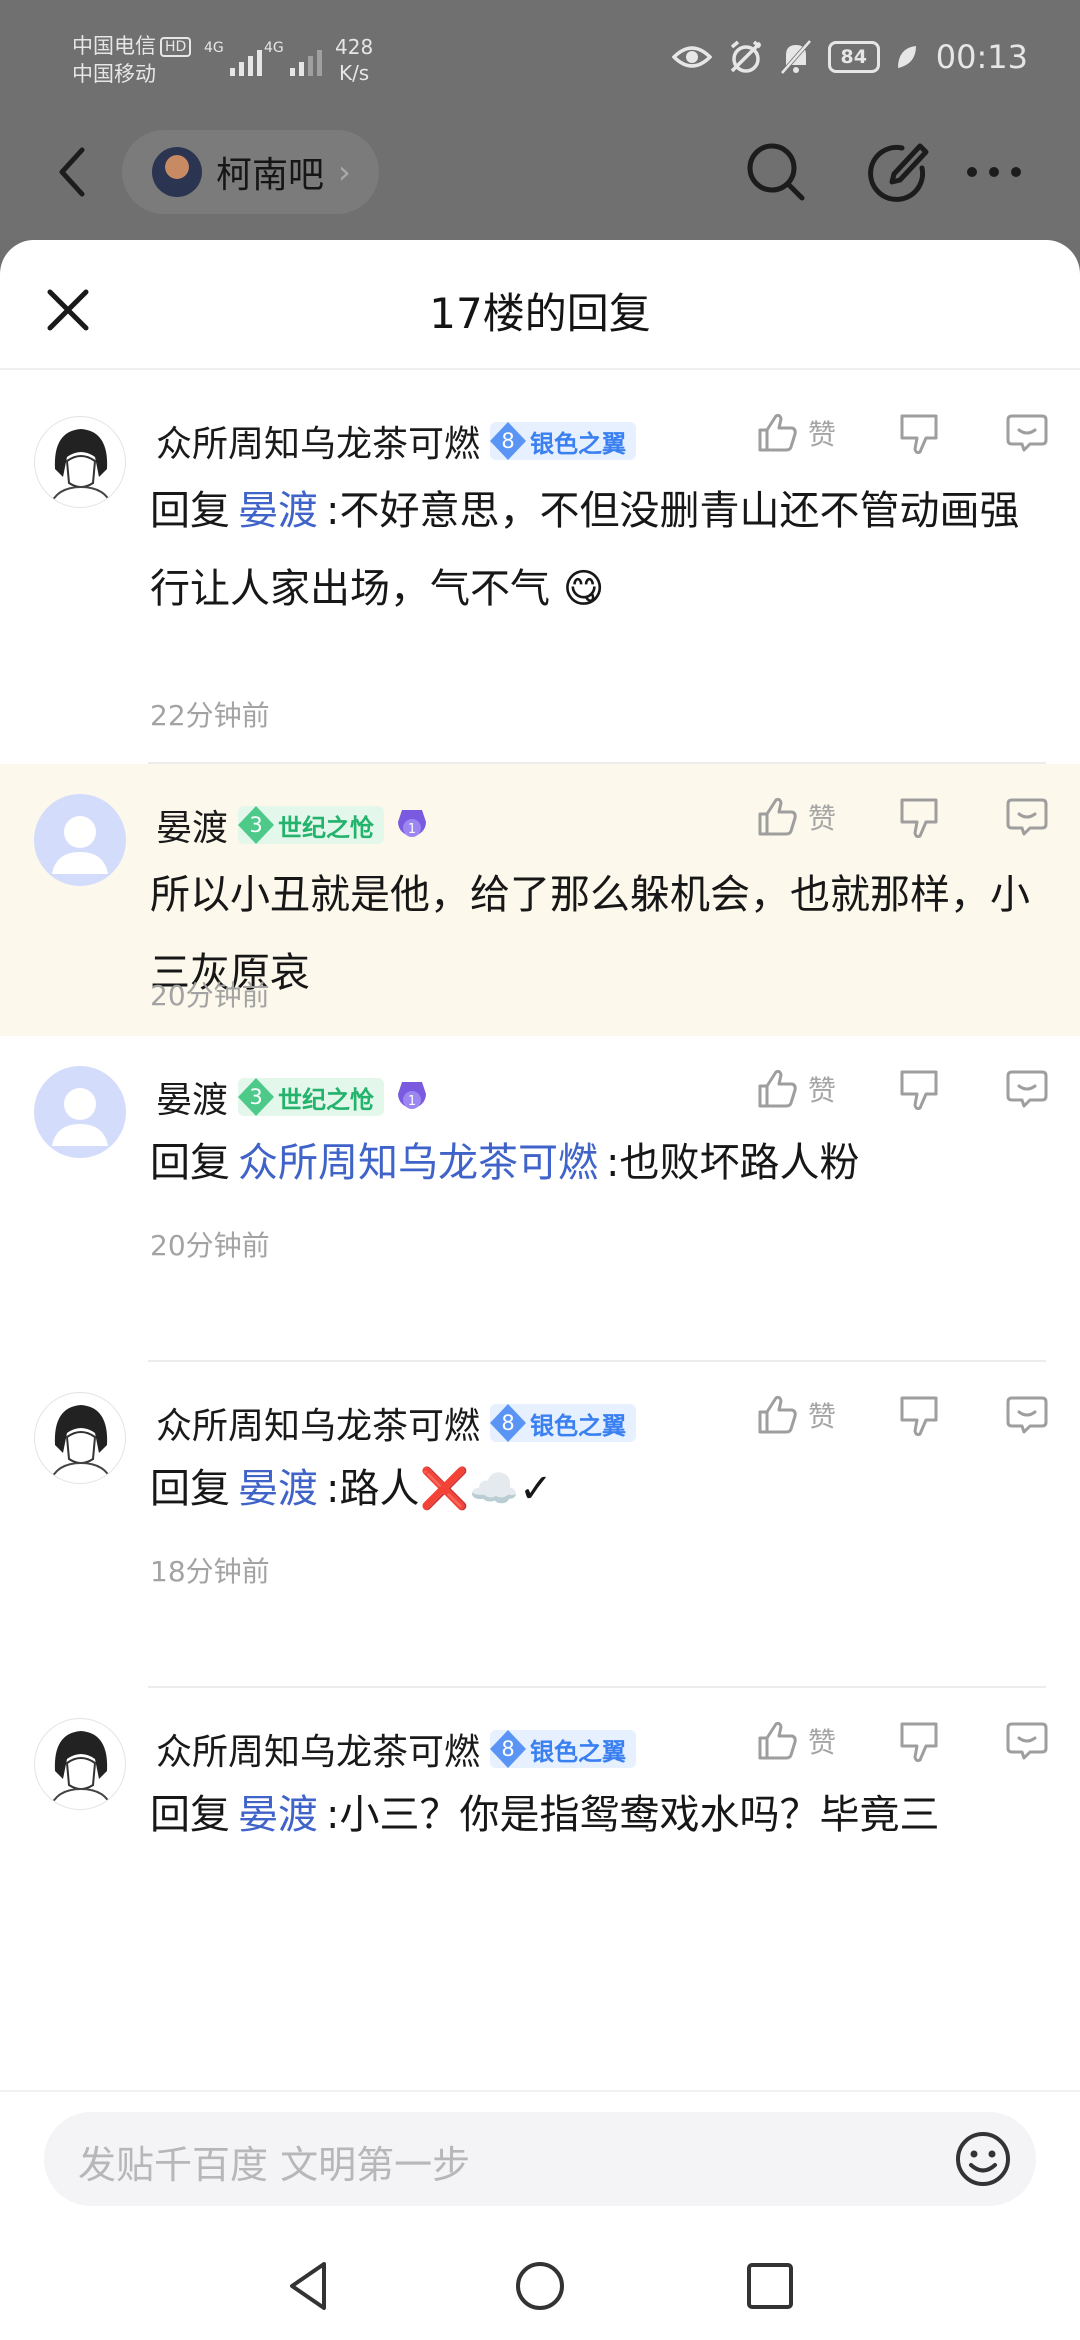 The height and width of the screenshot is (2340, 1080). What do you see at coordinates (114, 74) in the screenshot?
I see `carrier-2: 中国移动` at bounding box center [114, 74].